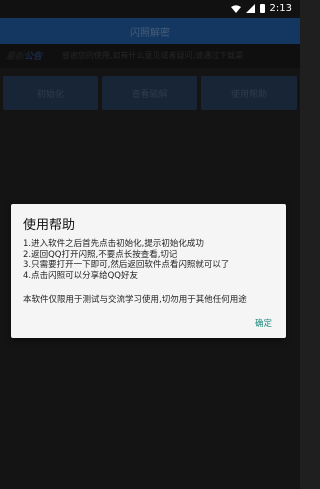  Describe the element at coordinates (113, 244) in the screenshot. I see `instruction-line: 1.进入软件之后首先点击初始化,提示初始化成功` at that location.